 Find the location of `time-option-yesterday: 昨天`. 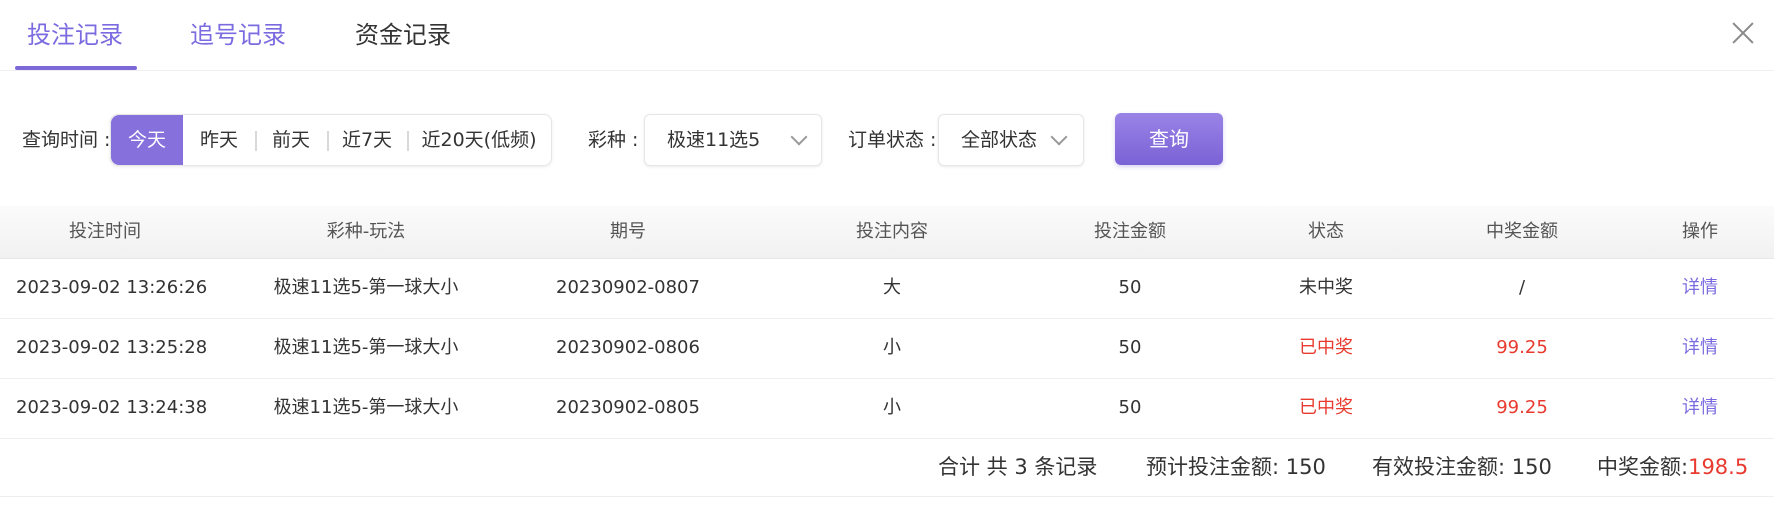

time-option-yesterday: 昨天 is located at coordinates (219, 140).